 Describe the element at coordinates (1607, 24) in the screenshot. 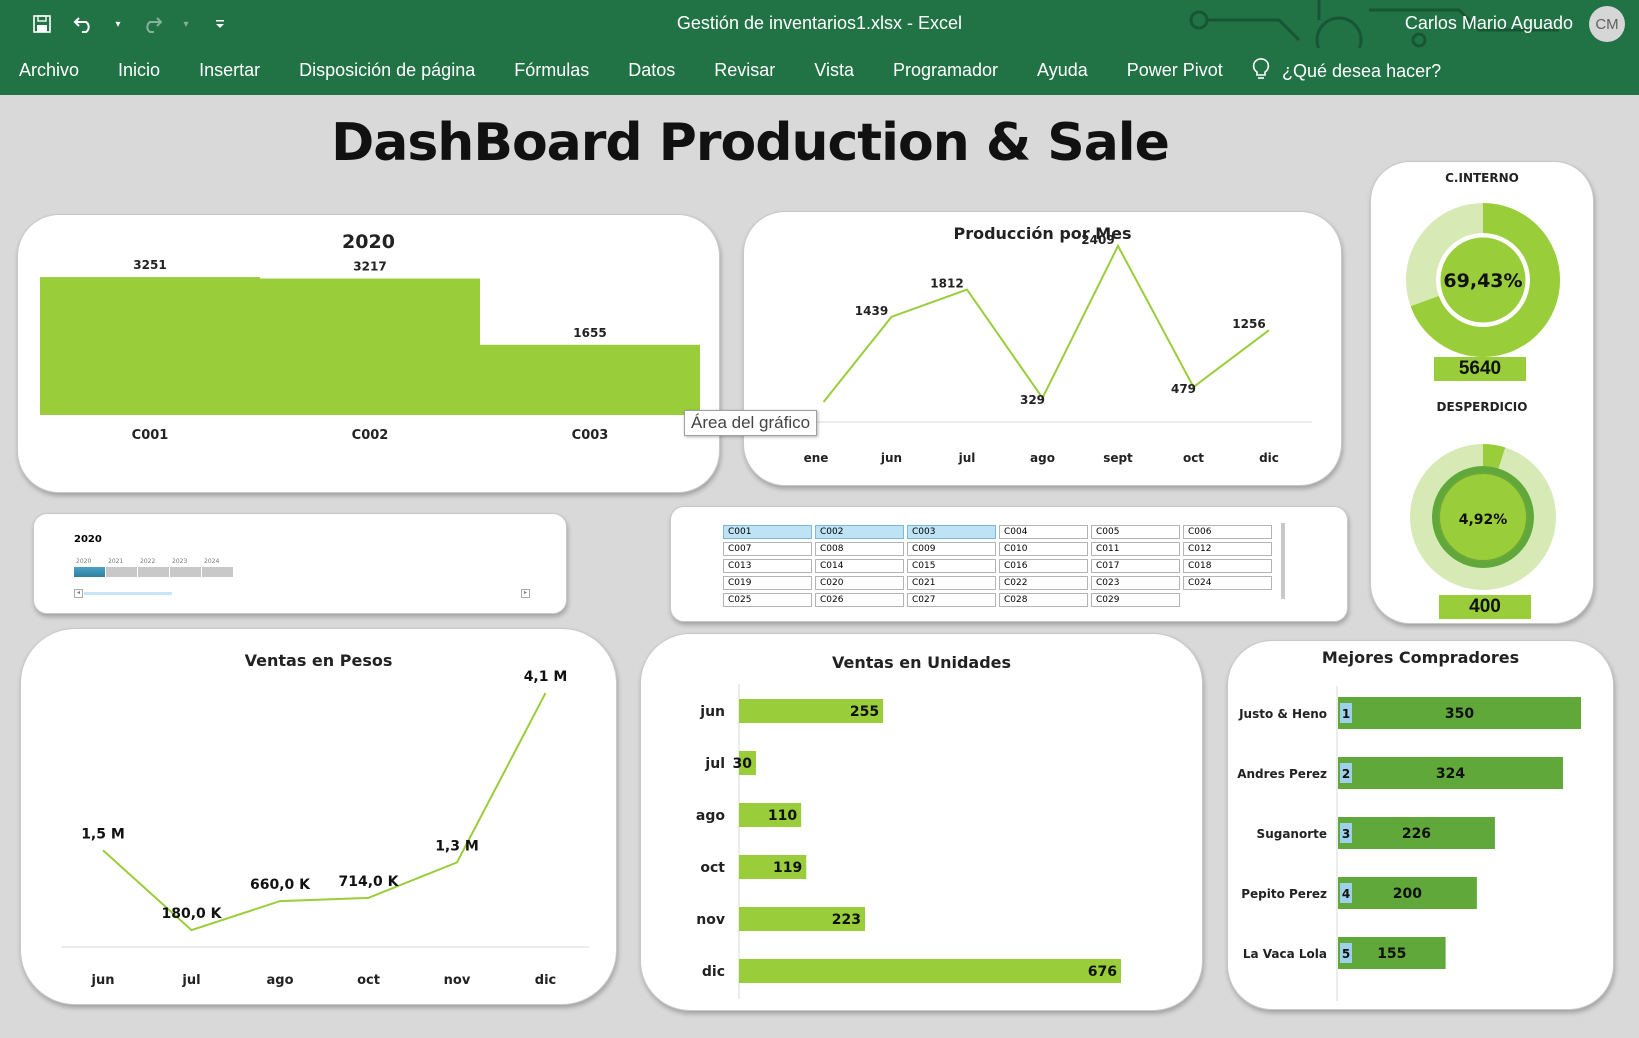

I see `avatar: CM` at that location.